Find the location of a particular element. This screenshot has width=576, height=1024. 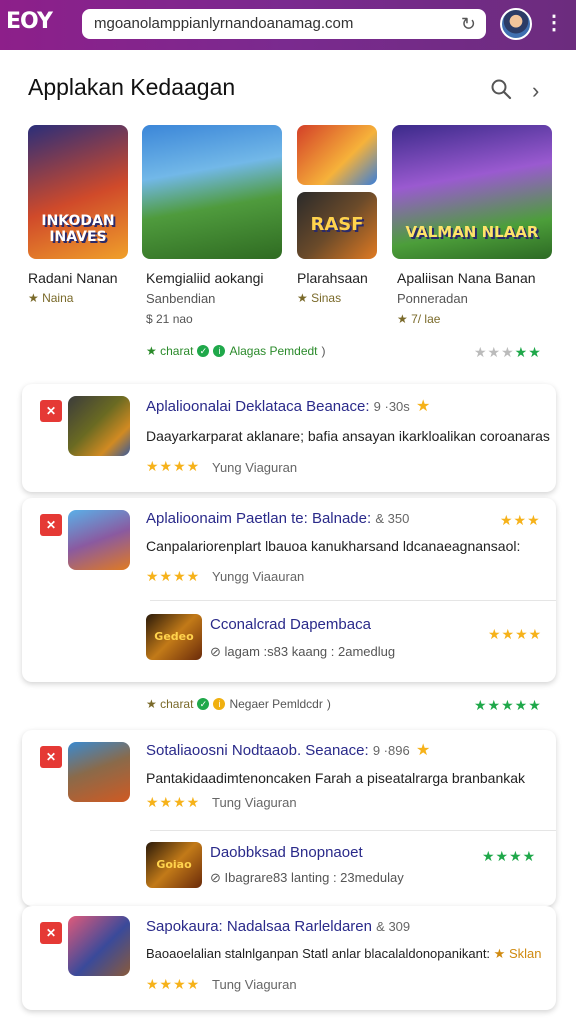

browser-logo: EOY is located at coordinates (29, 21).